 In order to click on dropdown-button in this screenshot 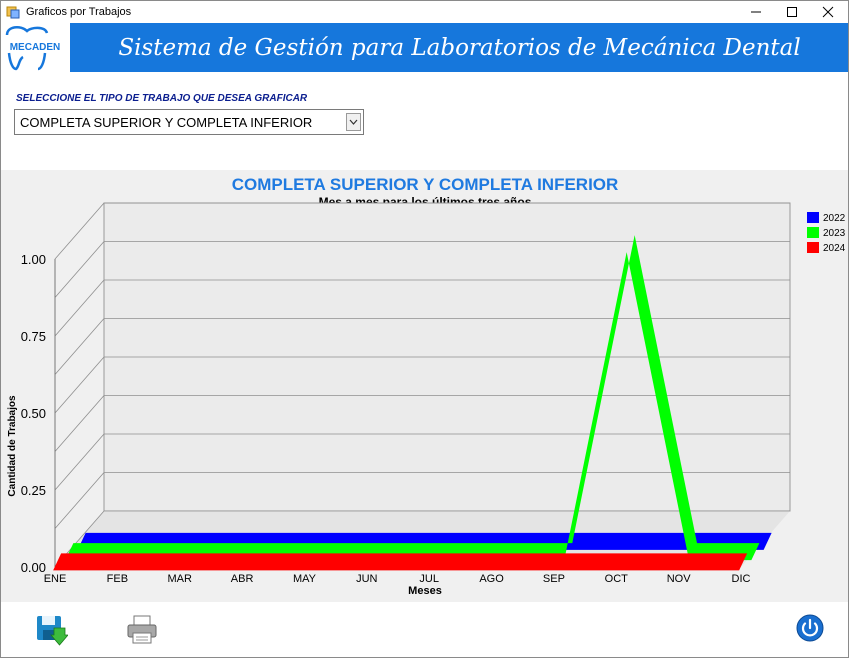, I will do `click(353, 122)`.